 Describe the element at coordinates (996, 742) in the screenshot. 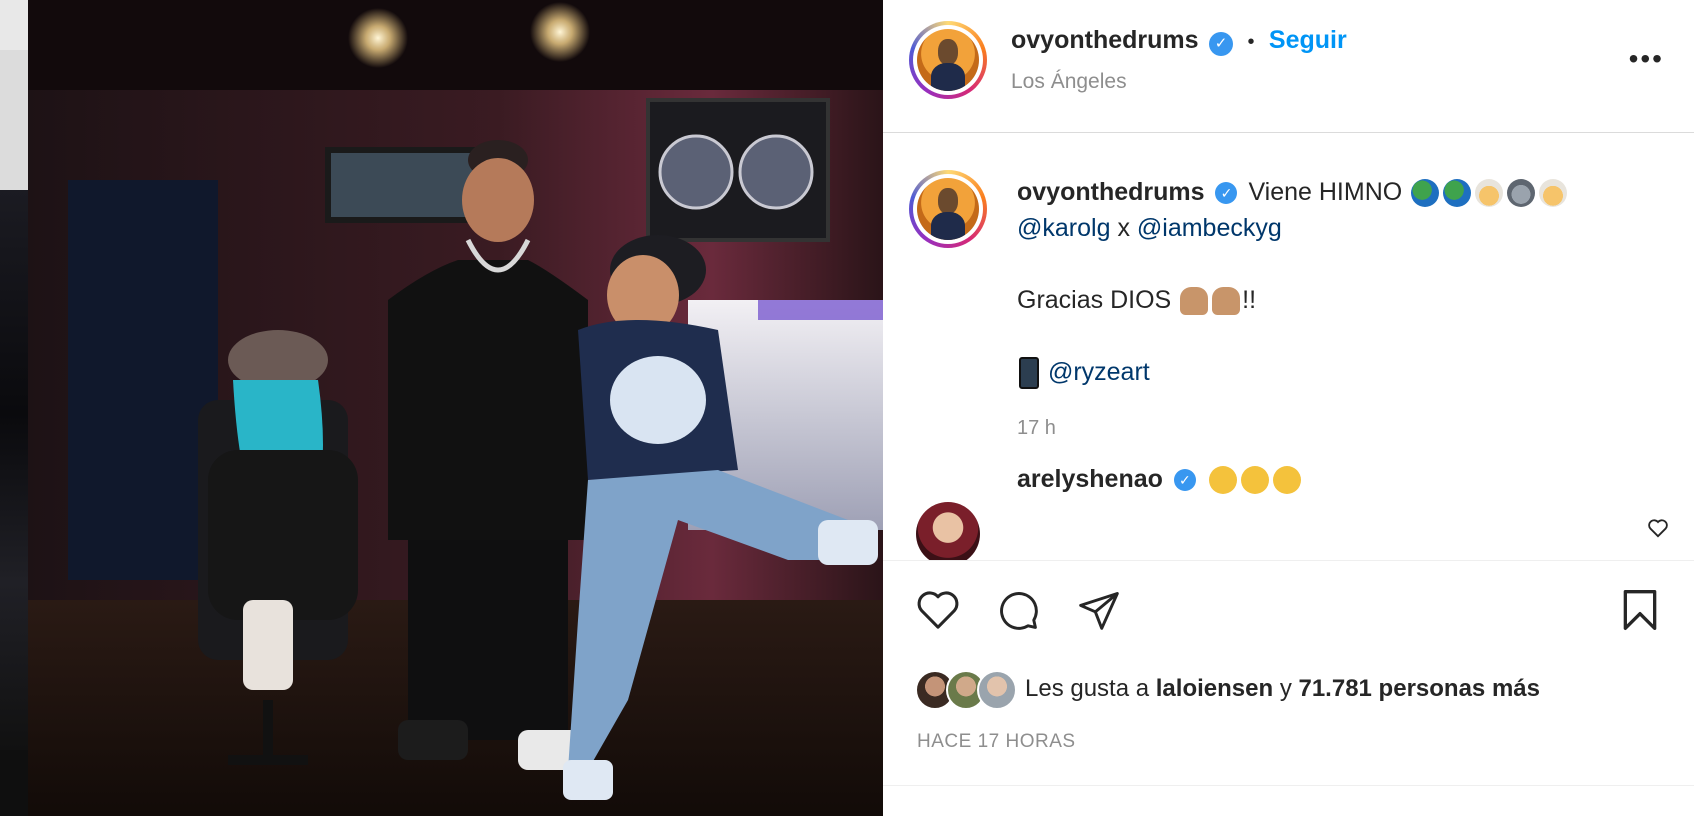

I see `post-timestamp: HACE 17 HORAS` at that location.